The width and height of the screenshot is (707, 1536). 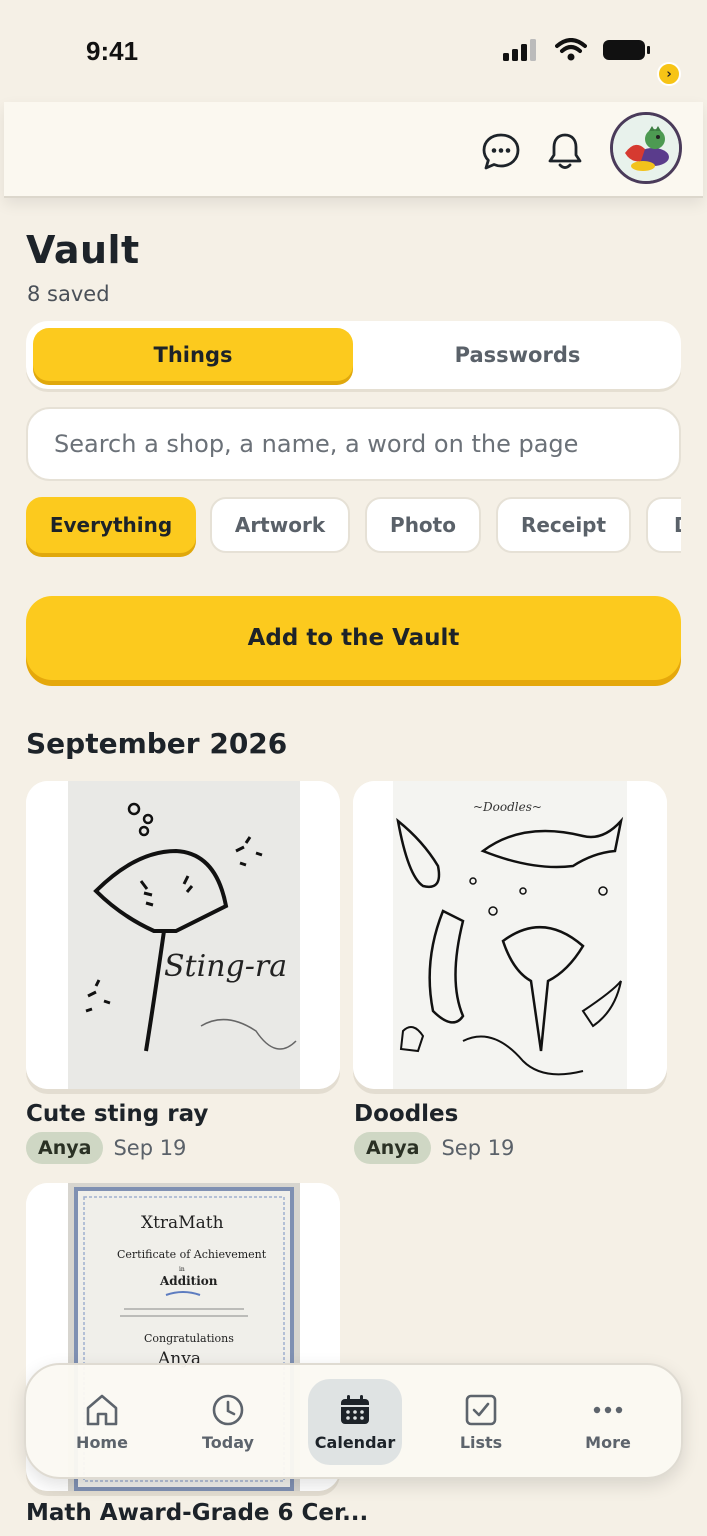 What do you see at coordinates (117, 1114) in the screenshot?
I see `card-title-sting-ray: Cute sting ray` at bounding box center [117, 1114].